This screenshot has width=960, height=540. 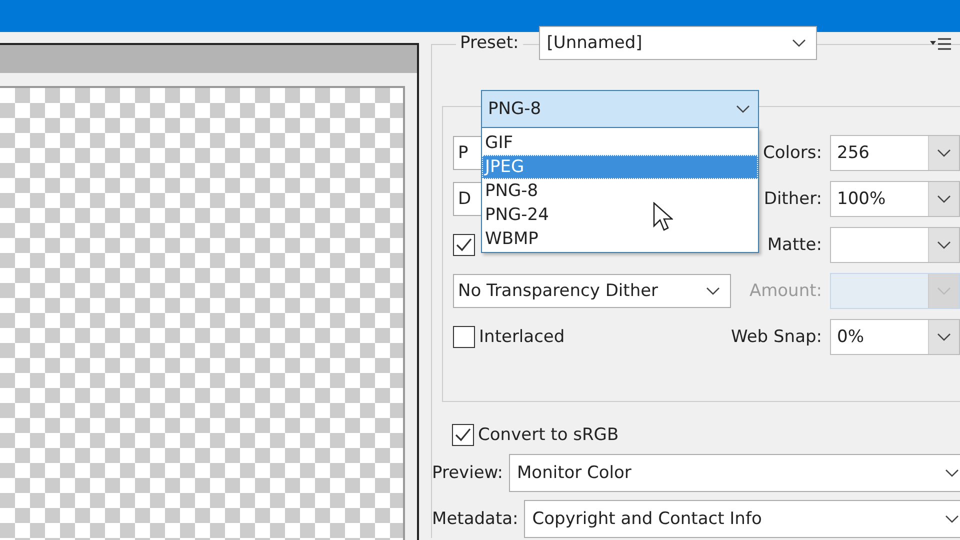 I want to click on field-label: Dither:, so click(x=793, y=199).